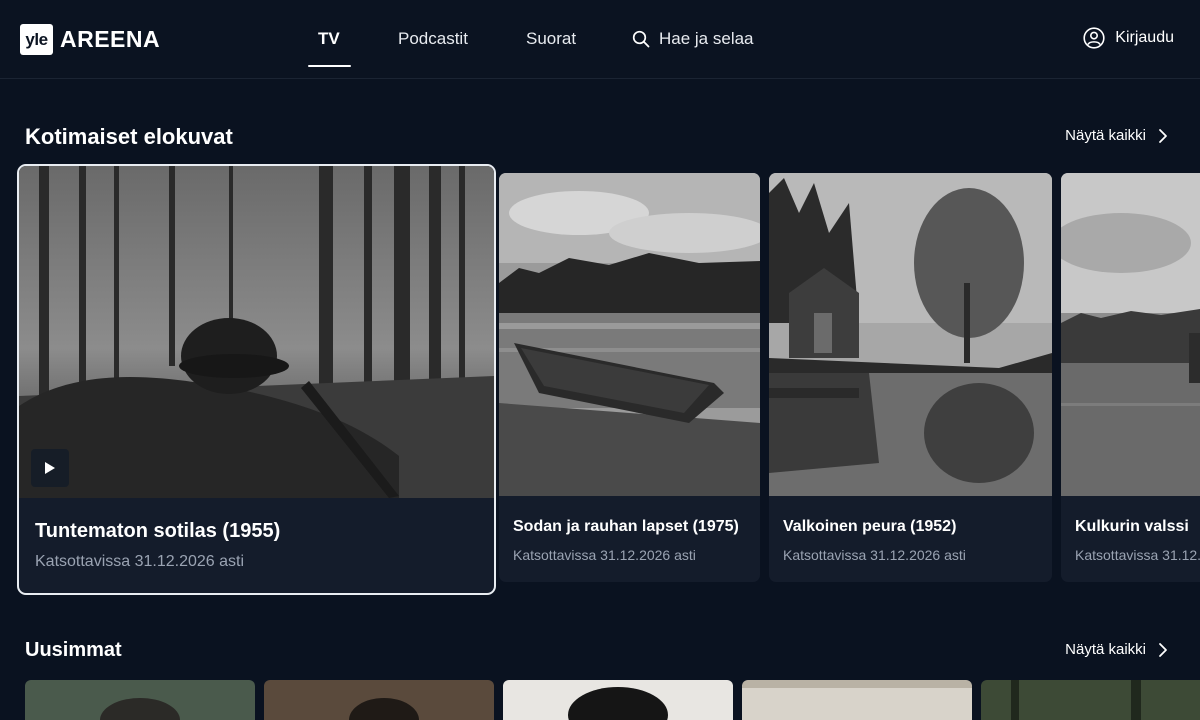 The image size is (1200, 720). Describe the element at coordinates (433, 39) in the screenshot. I see `nav-tab-podcasts: Podcastit` at that location.